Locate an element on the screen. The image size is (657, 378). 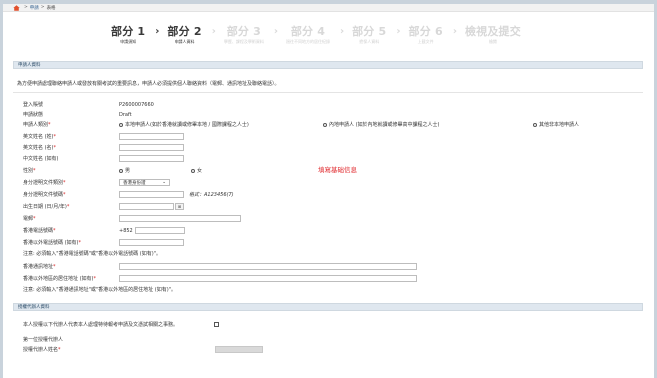
section-header-agent: 授權代辦人資料 is located at coordinates (328, 307).